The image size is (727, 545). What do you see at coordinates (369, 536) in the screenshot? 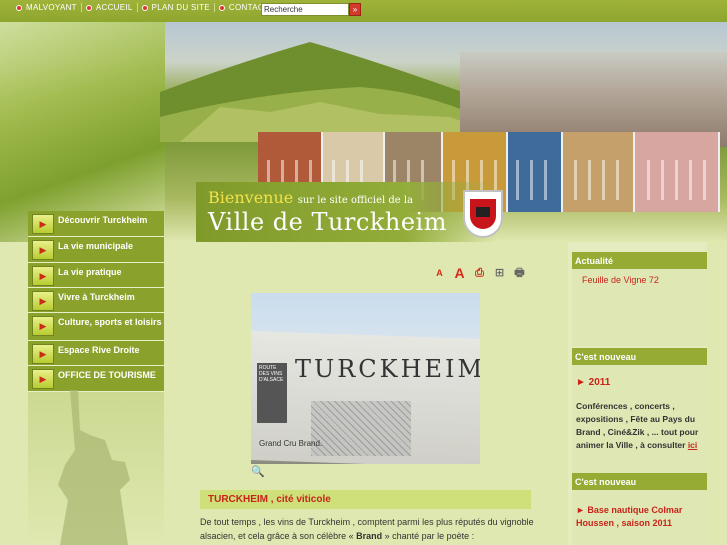
I see `intro-text-bold: Brand` at bounding box center [369, 536].